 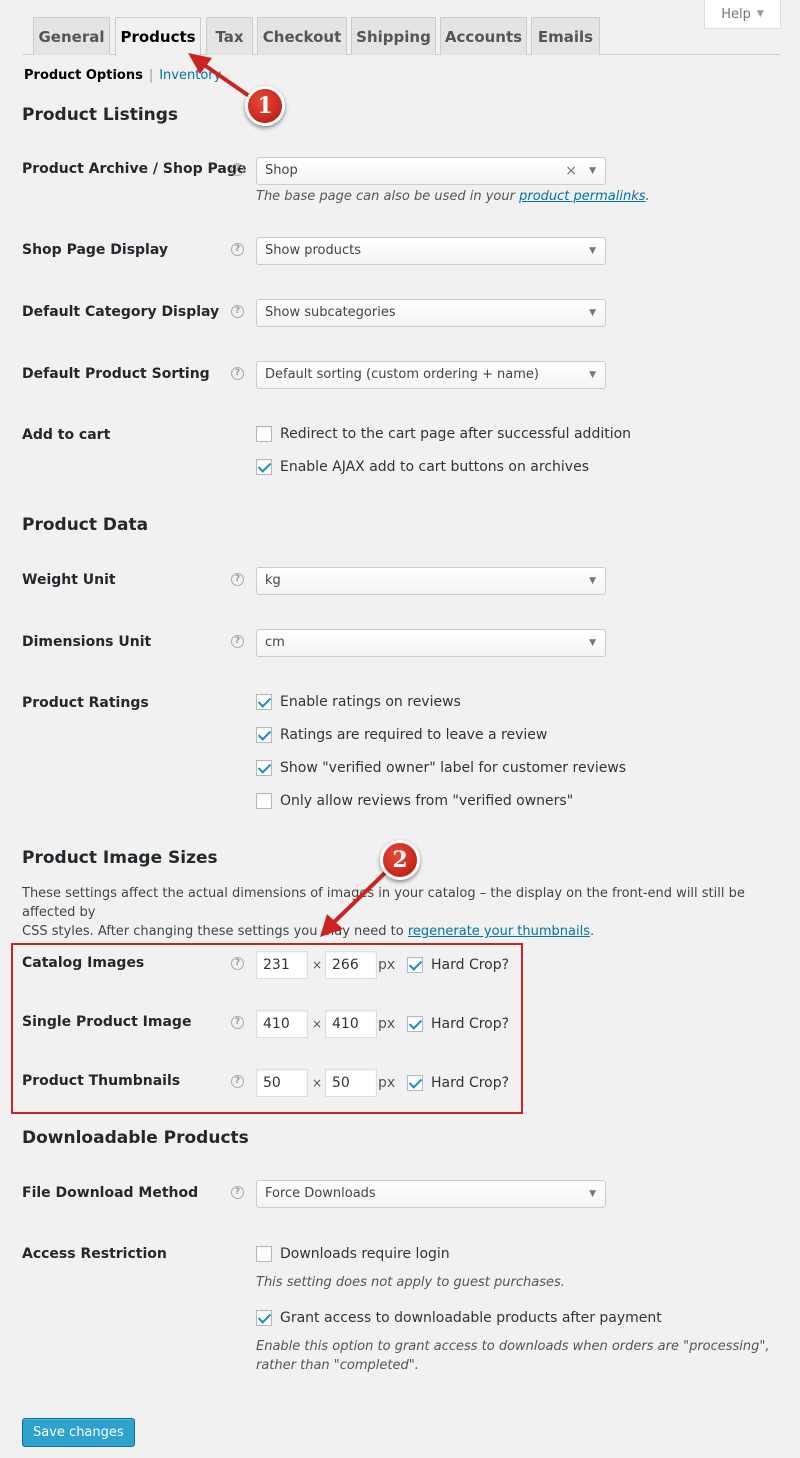 What do you see at coordinates (400, 860) in the screenshot?
I see `annotation-badge-2: 2` at bounding box center [400, 860].